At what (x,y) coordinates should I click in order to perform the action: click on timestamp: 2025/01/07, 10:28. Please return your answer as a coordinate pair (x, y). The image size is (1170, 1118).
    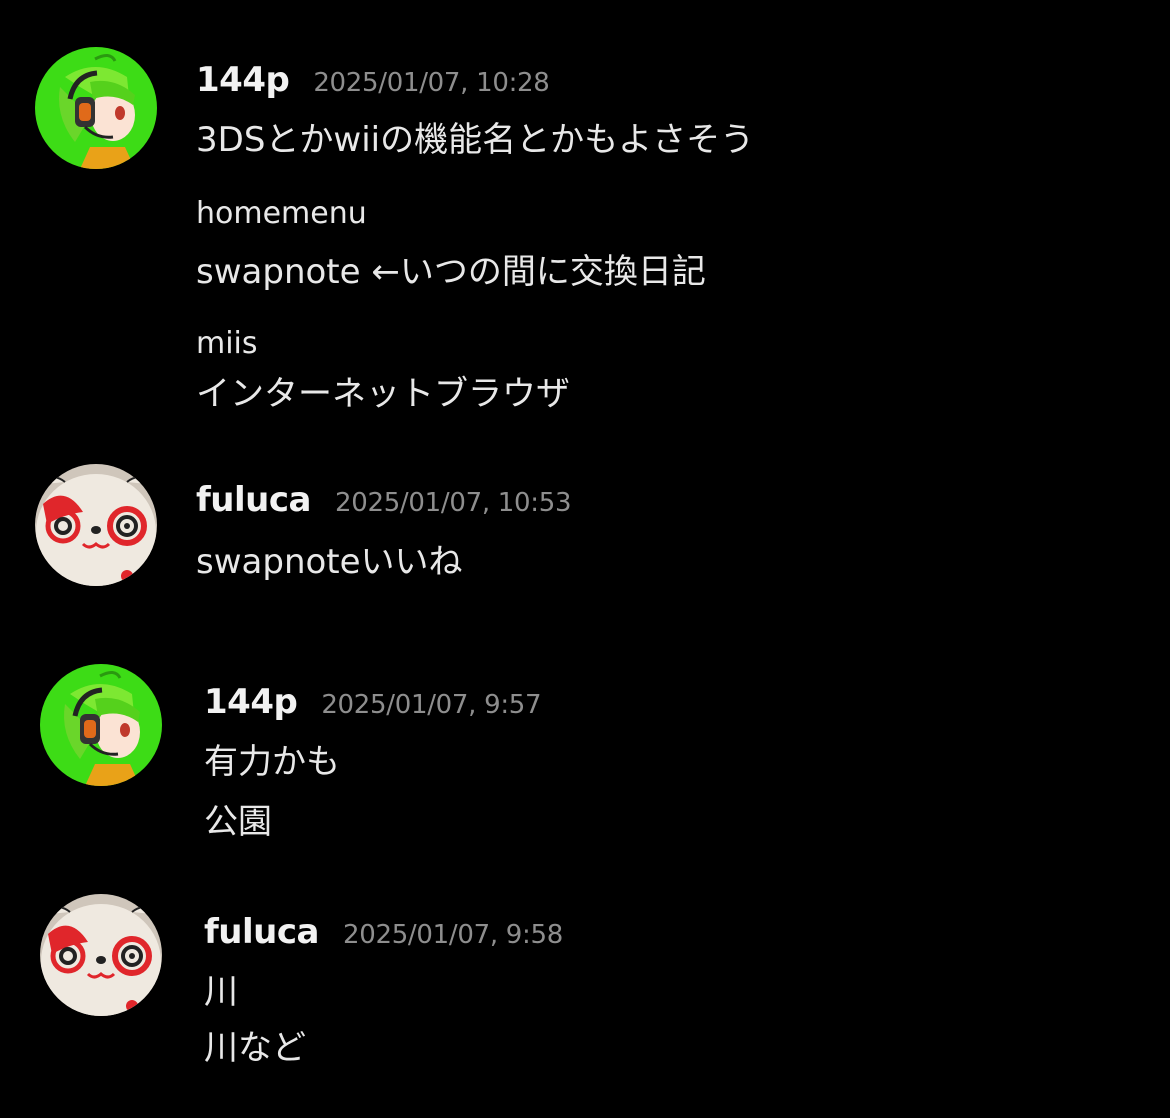
    Looking at the image, I should click on (431, 83).